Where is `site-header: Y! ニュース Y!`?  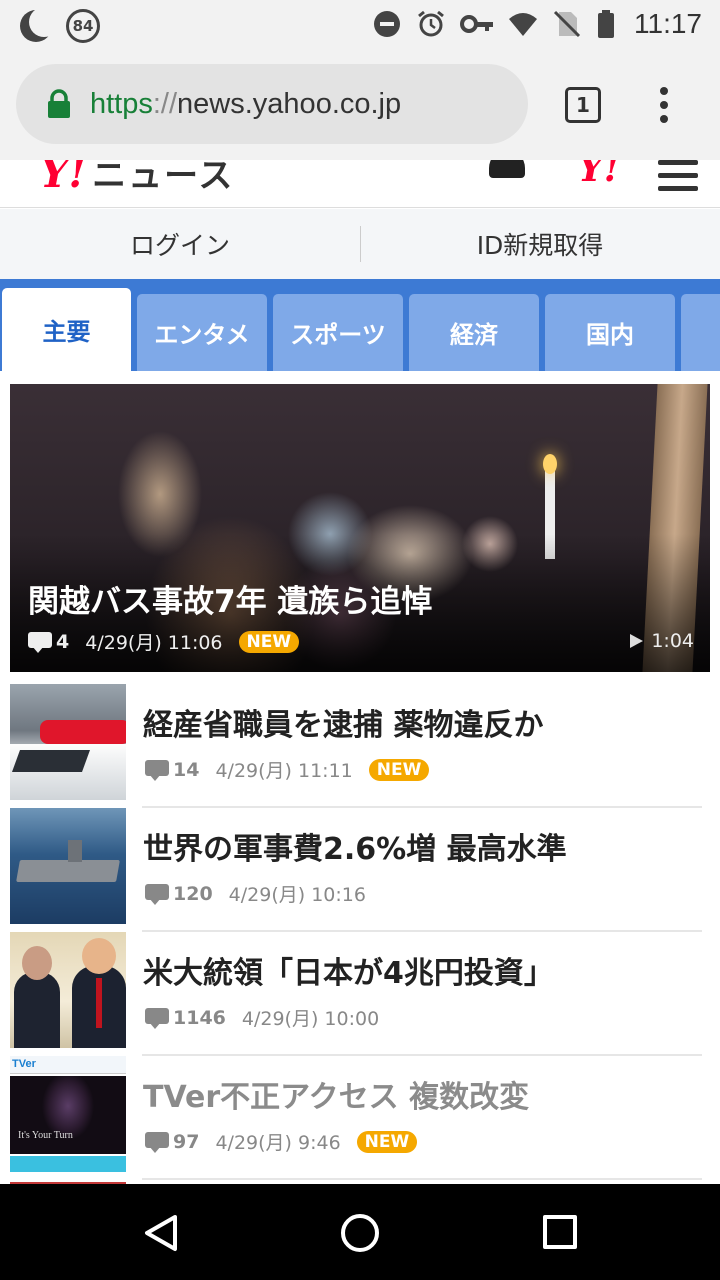
site-header: Y! ニュース Y! is located at coordinates (360, 184).